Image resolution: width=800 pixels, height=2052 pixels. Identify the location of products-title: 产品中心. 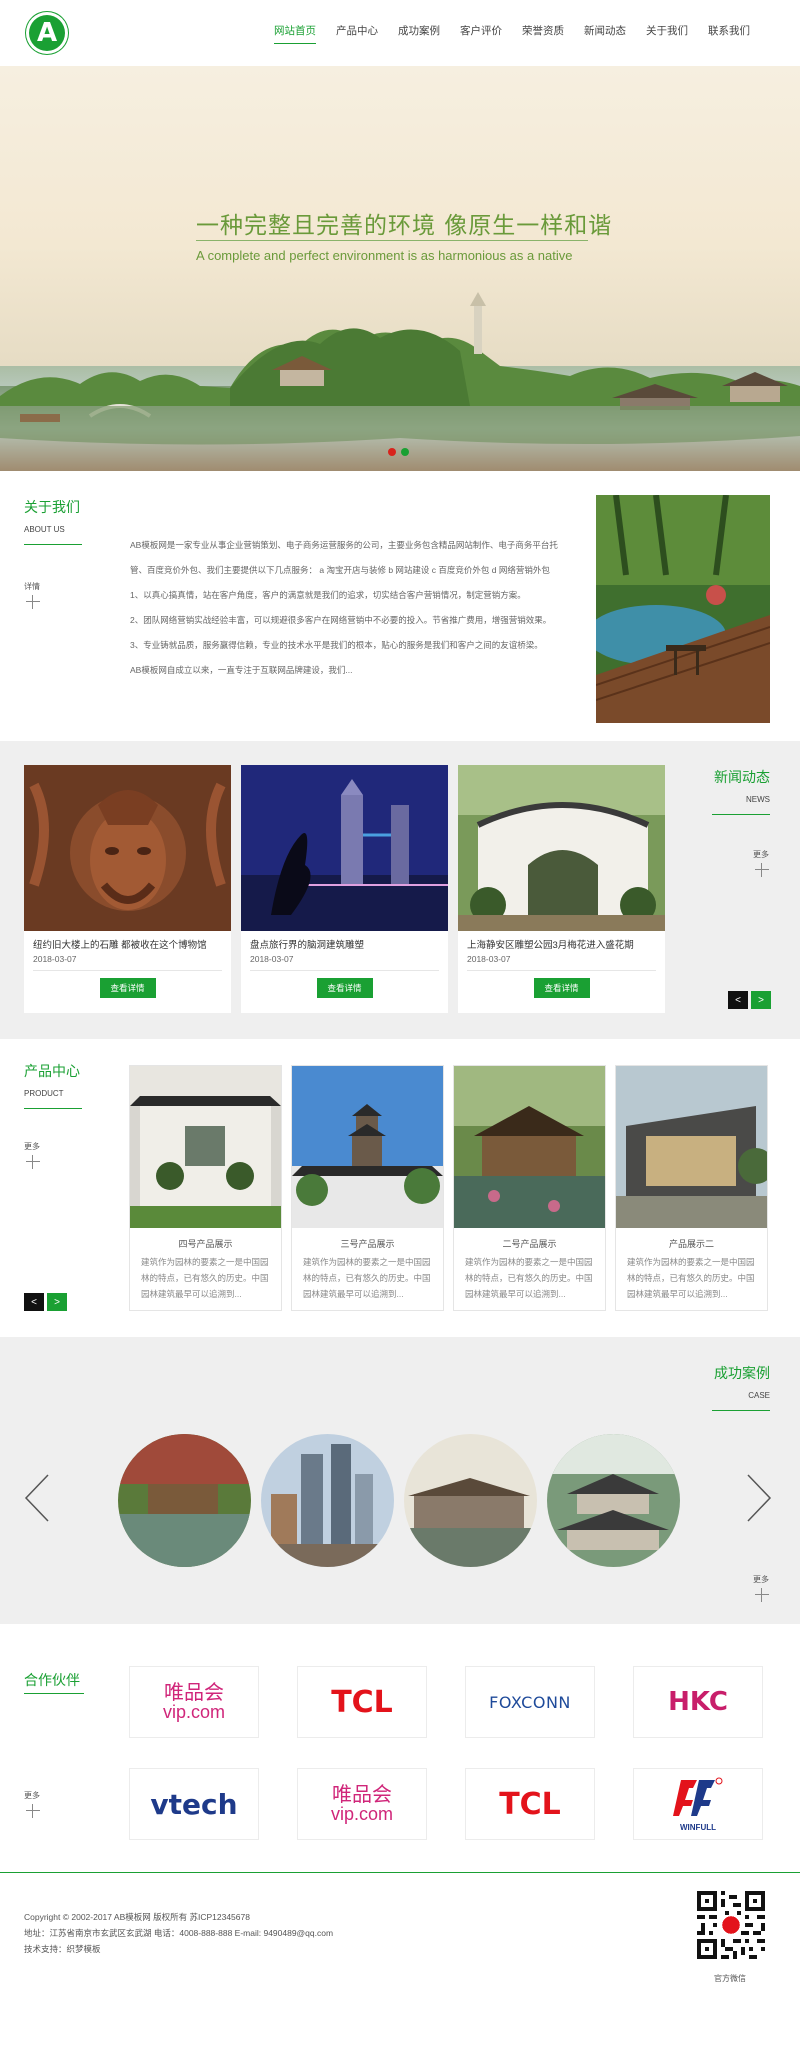
(52, 1071).